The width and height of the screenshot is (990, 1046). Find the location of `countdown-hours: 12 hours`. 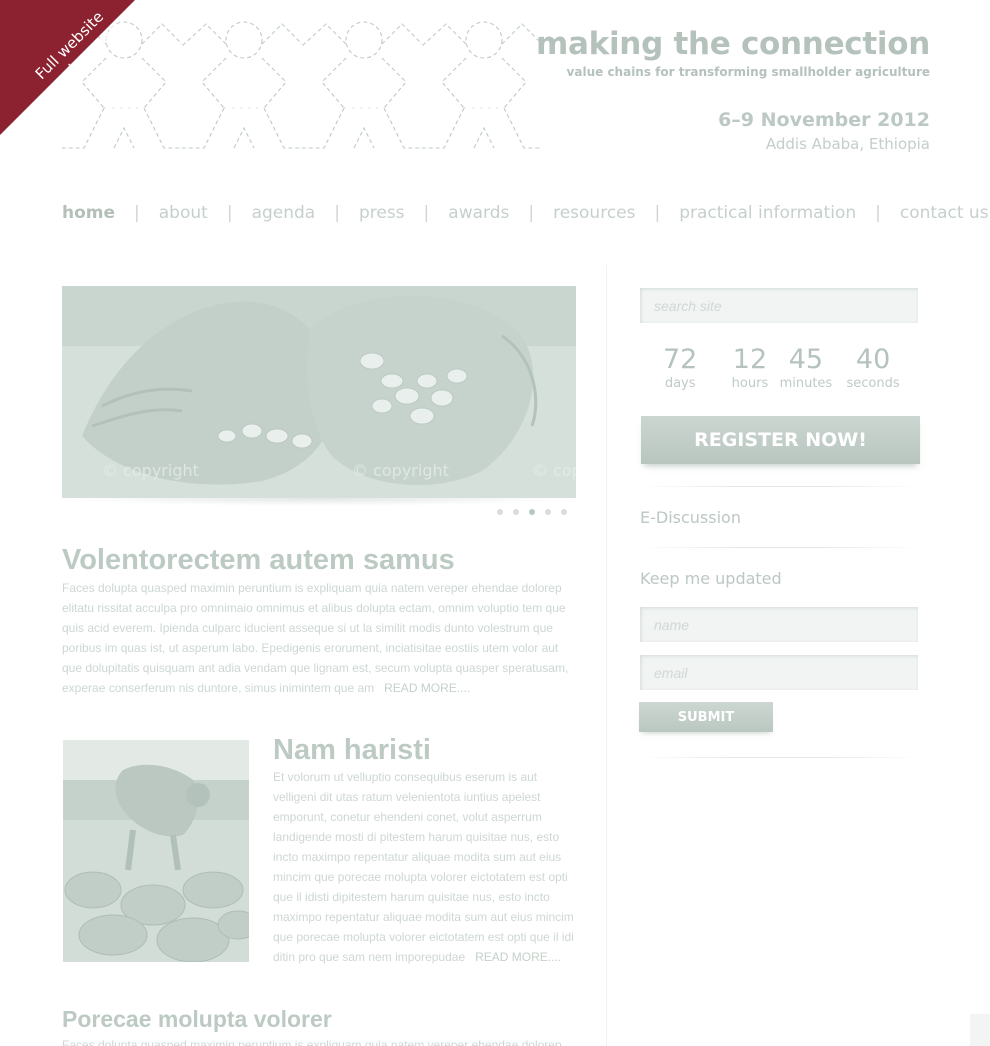

countdown-hours: 12 hours is located at coordinates (749, 368).